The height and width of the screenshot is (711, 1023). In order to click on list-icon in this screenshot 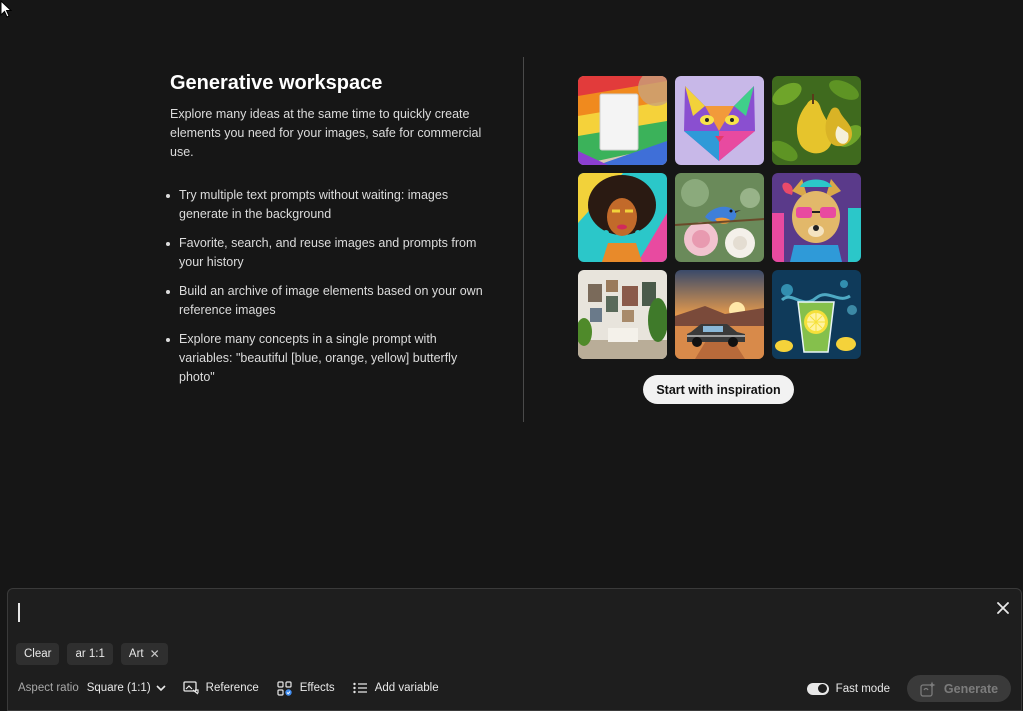, I will do `click(359, 688)`.